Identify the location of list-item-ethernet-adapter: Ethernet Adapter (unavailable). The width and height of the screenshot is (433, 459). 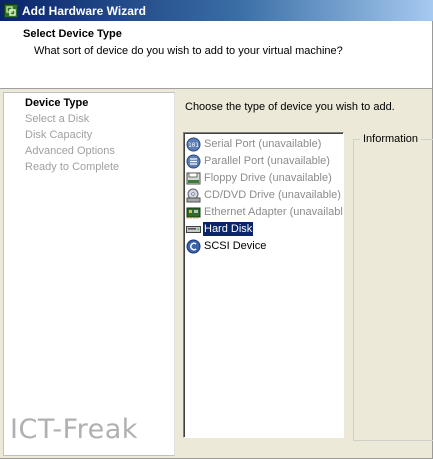
(265, 212).